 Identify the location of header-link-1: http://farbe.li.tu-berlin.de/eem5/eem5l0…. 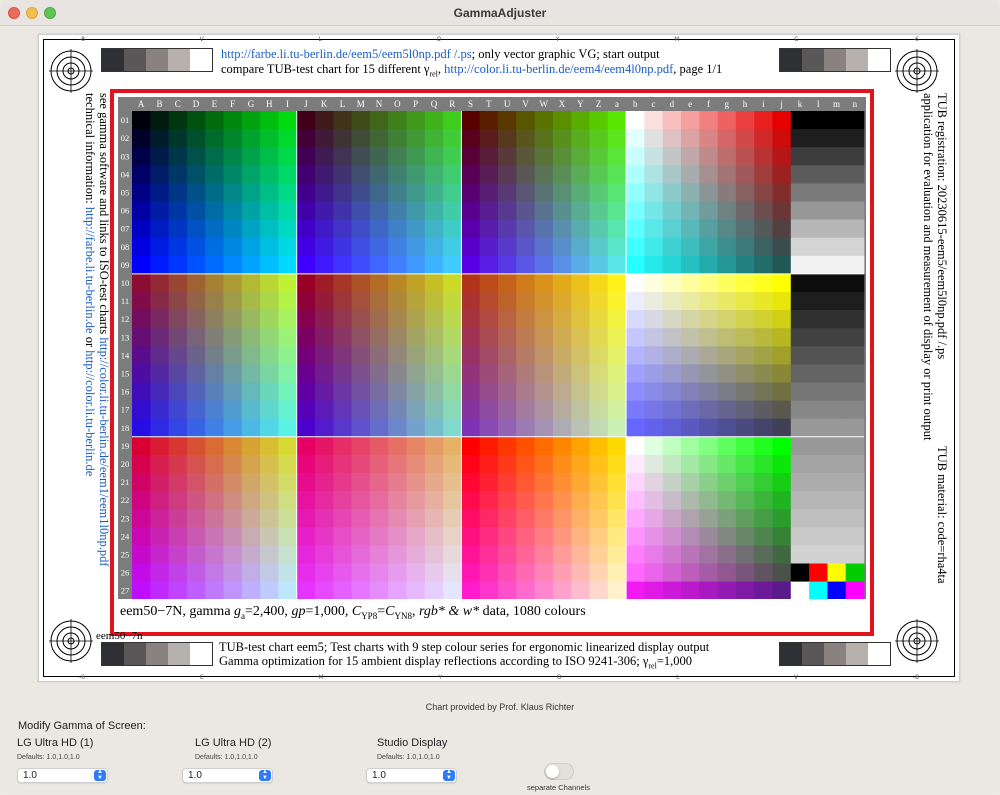
(346, 54).